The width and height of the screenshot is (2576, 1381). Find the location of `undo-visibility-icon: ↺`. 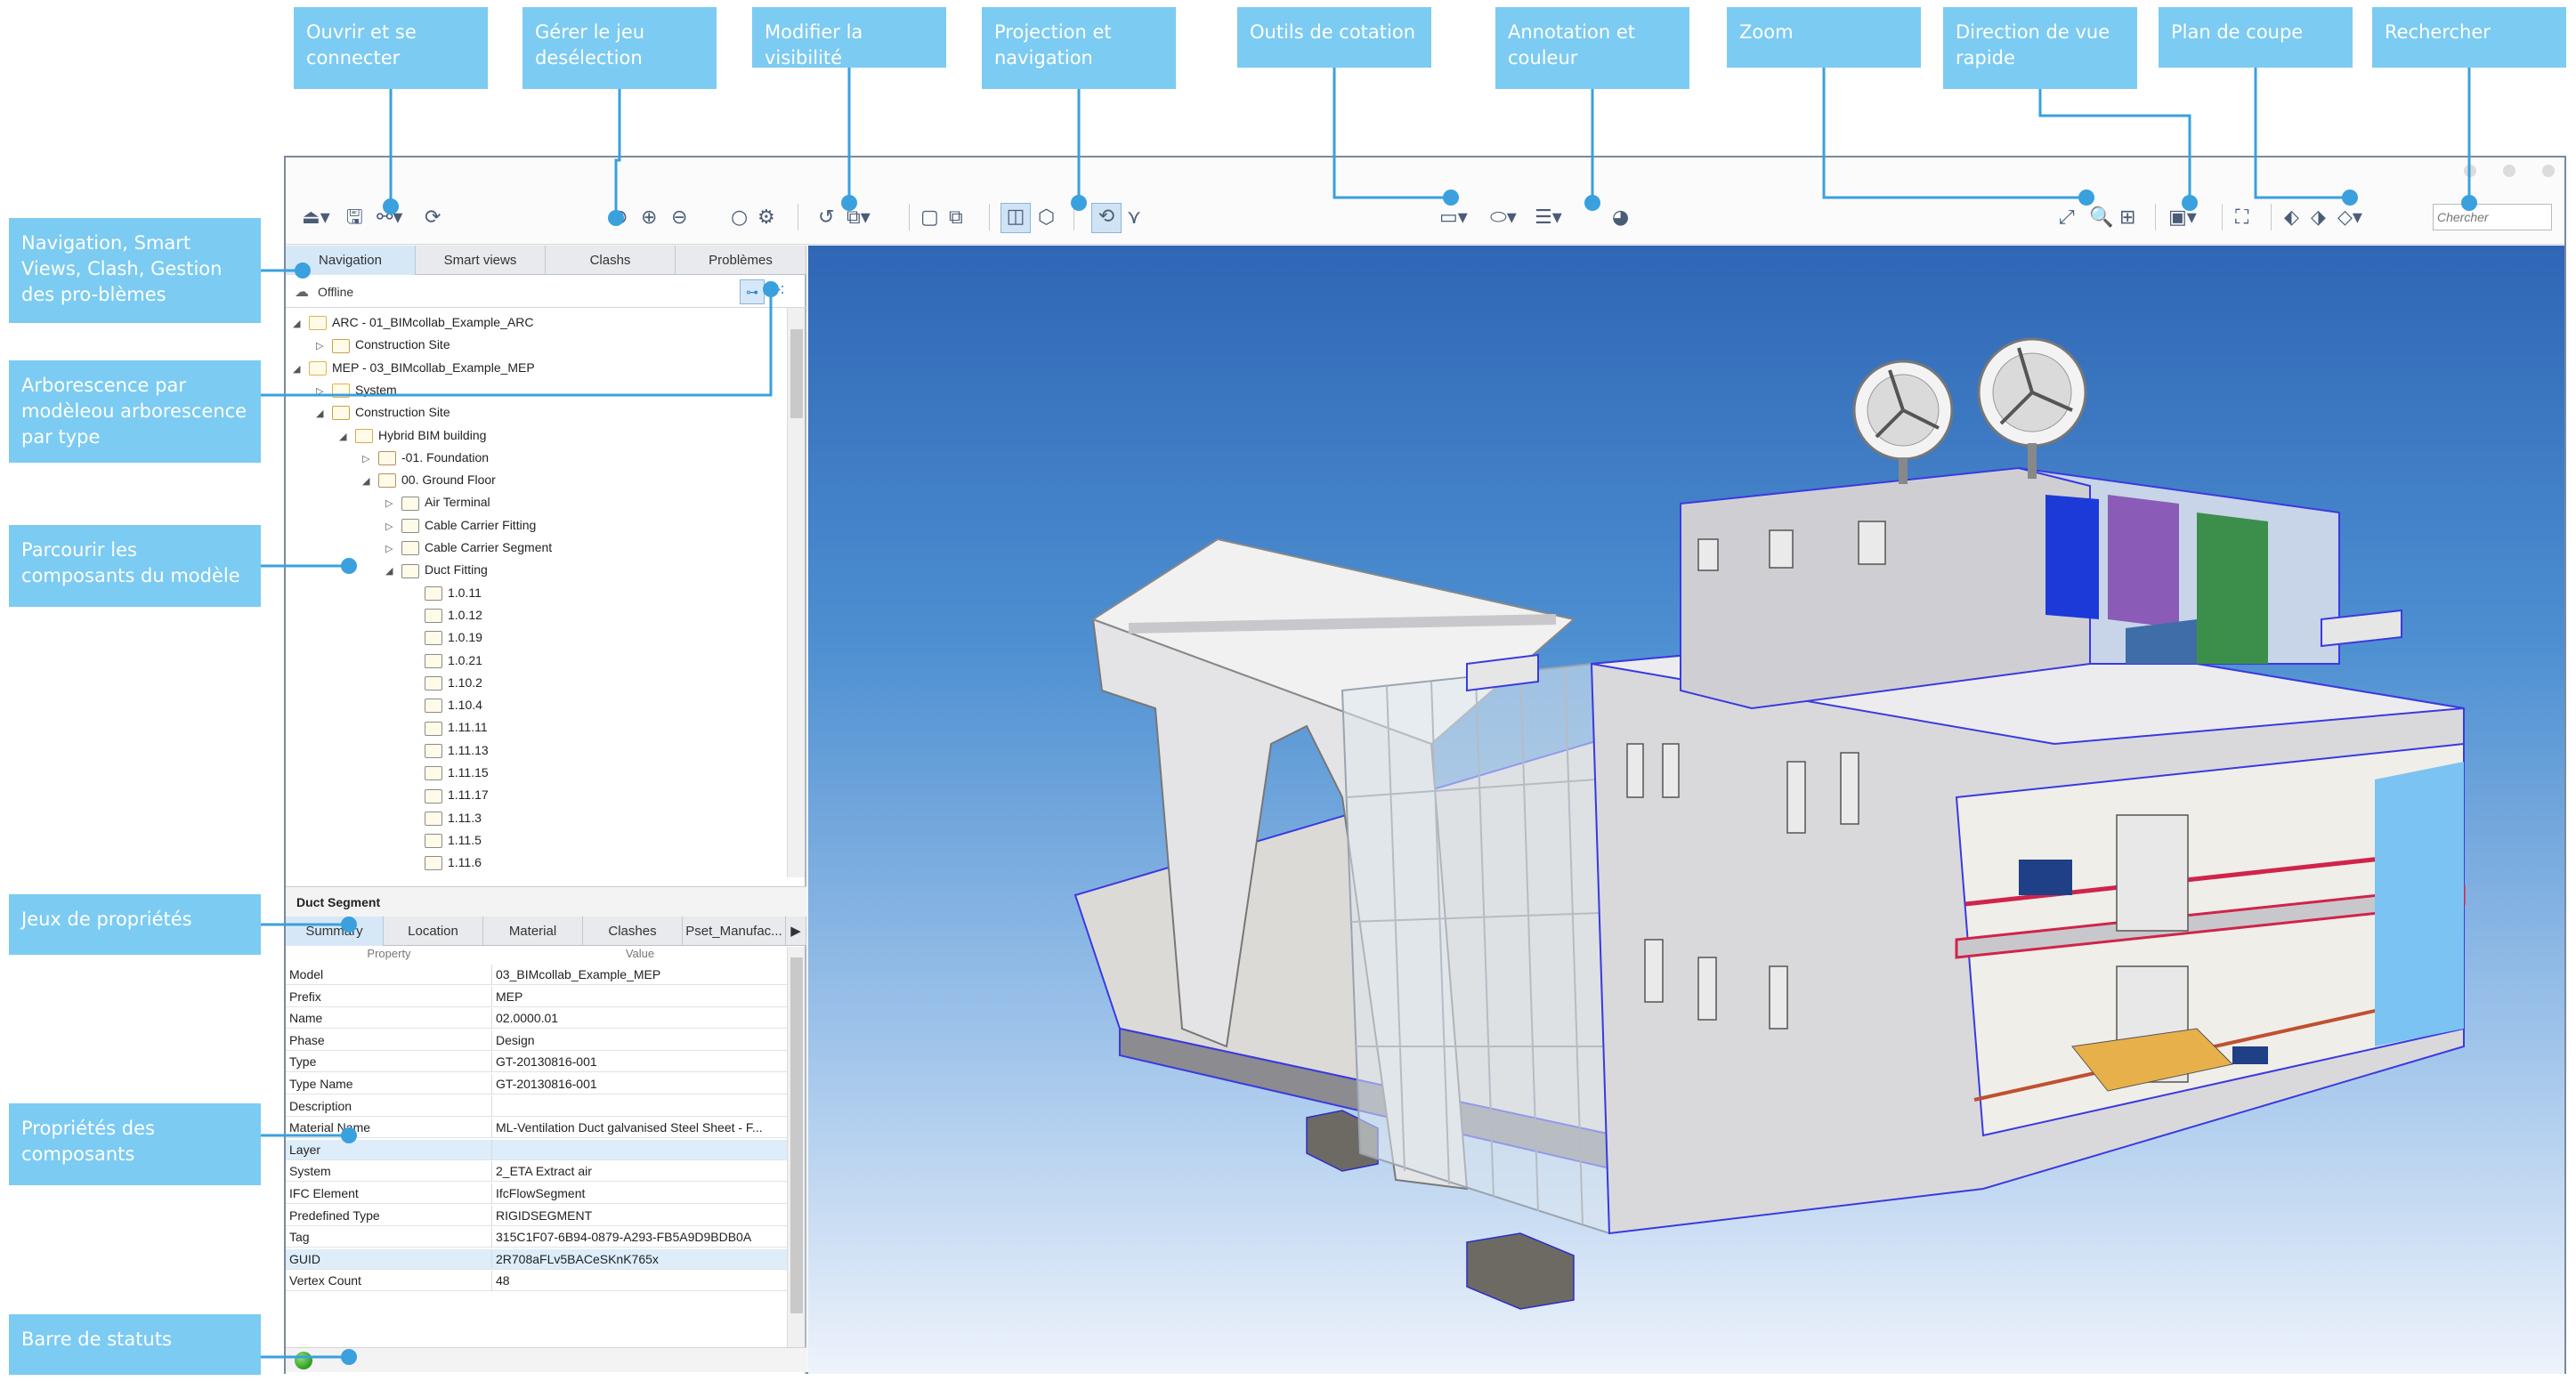

undo-visibility-icon: ↺ is located at coordinates (826, 218).